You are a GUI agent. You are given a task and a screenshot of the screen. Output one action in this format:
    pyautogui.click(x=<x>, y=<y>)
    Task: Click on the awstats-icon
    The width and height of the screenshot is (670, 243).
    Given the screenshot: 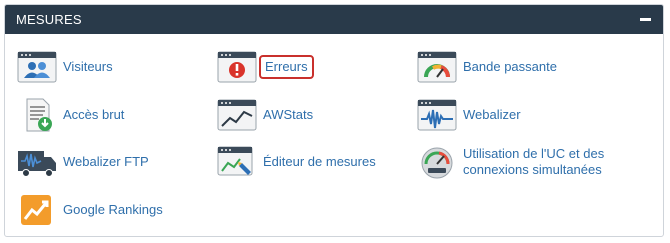 What is the action you would take?
    pyautogui.click(x=237, y=115)
    